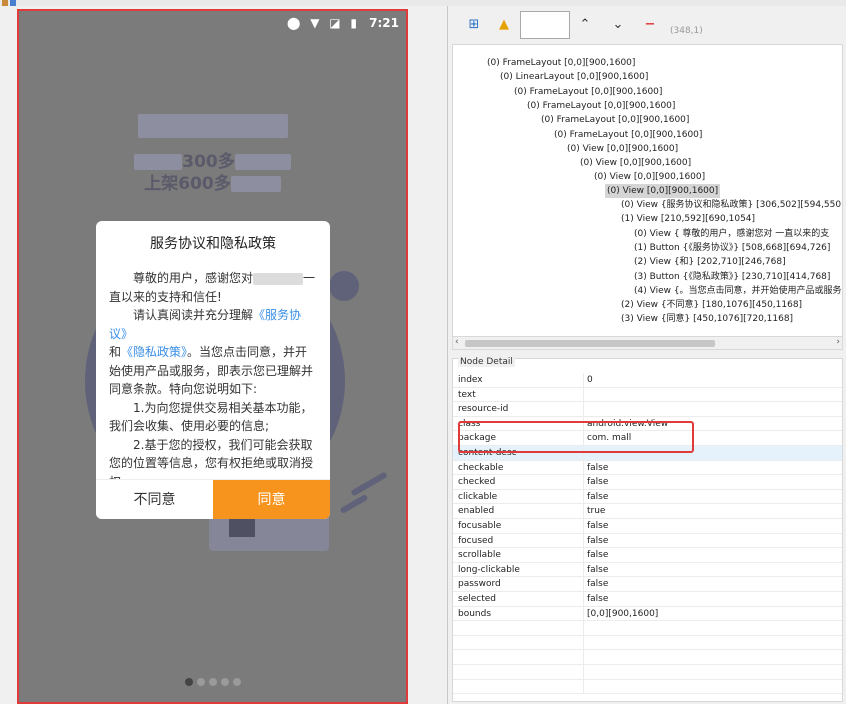  I want to click on detail-row-long-clickable: long-clickable false, so click(647, 570).